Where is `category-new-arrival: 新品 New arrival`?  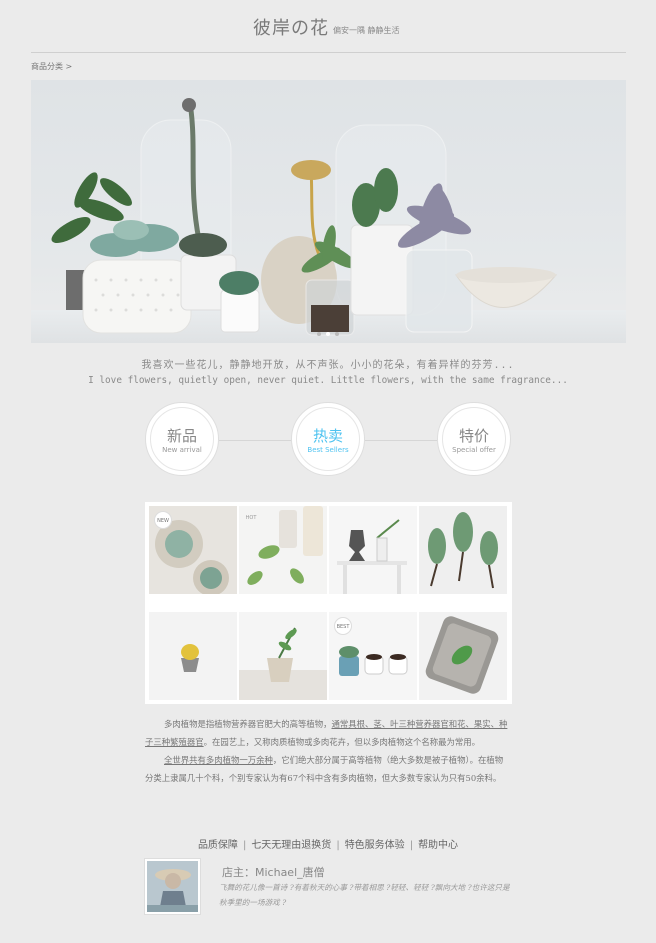
category-new-arrival: 新品 New arrival is located at coordinates (182, 439).